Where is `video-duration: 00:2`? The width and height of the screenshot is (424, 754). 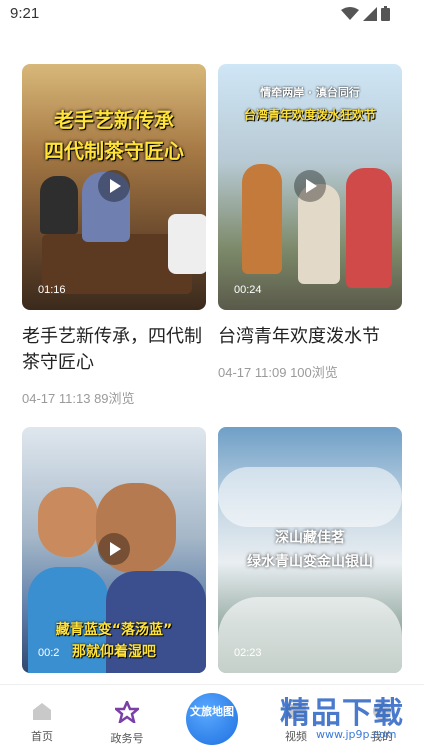 video-duration: 00:2 is located at coordinates (49, 653).